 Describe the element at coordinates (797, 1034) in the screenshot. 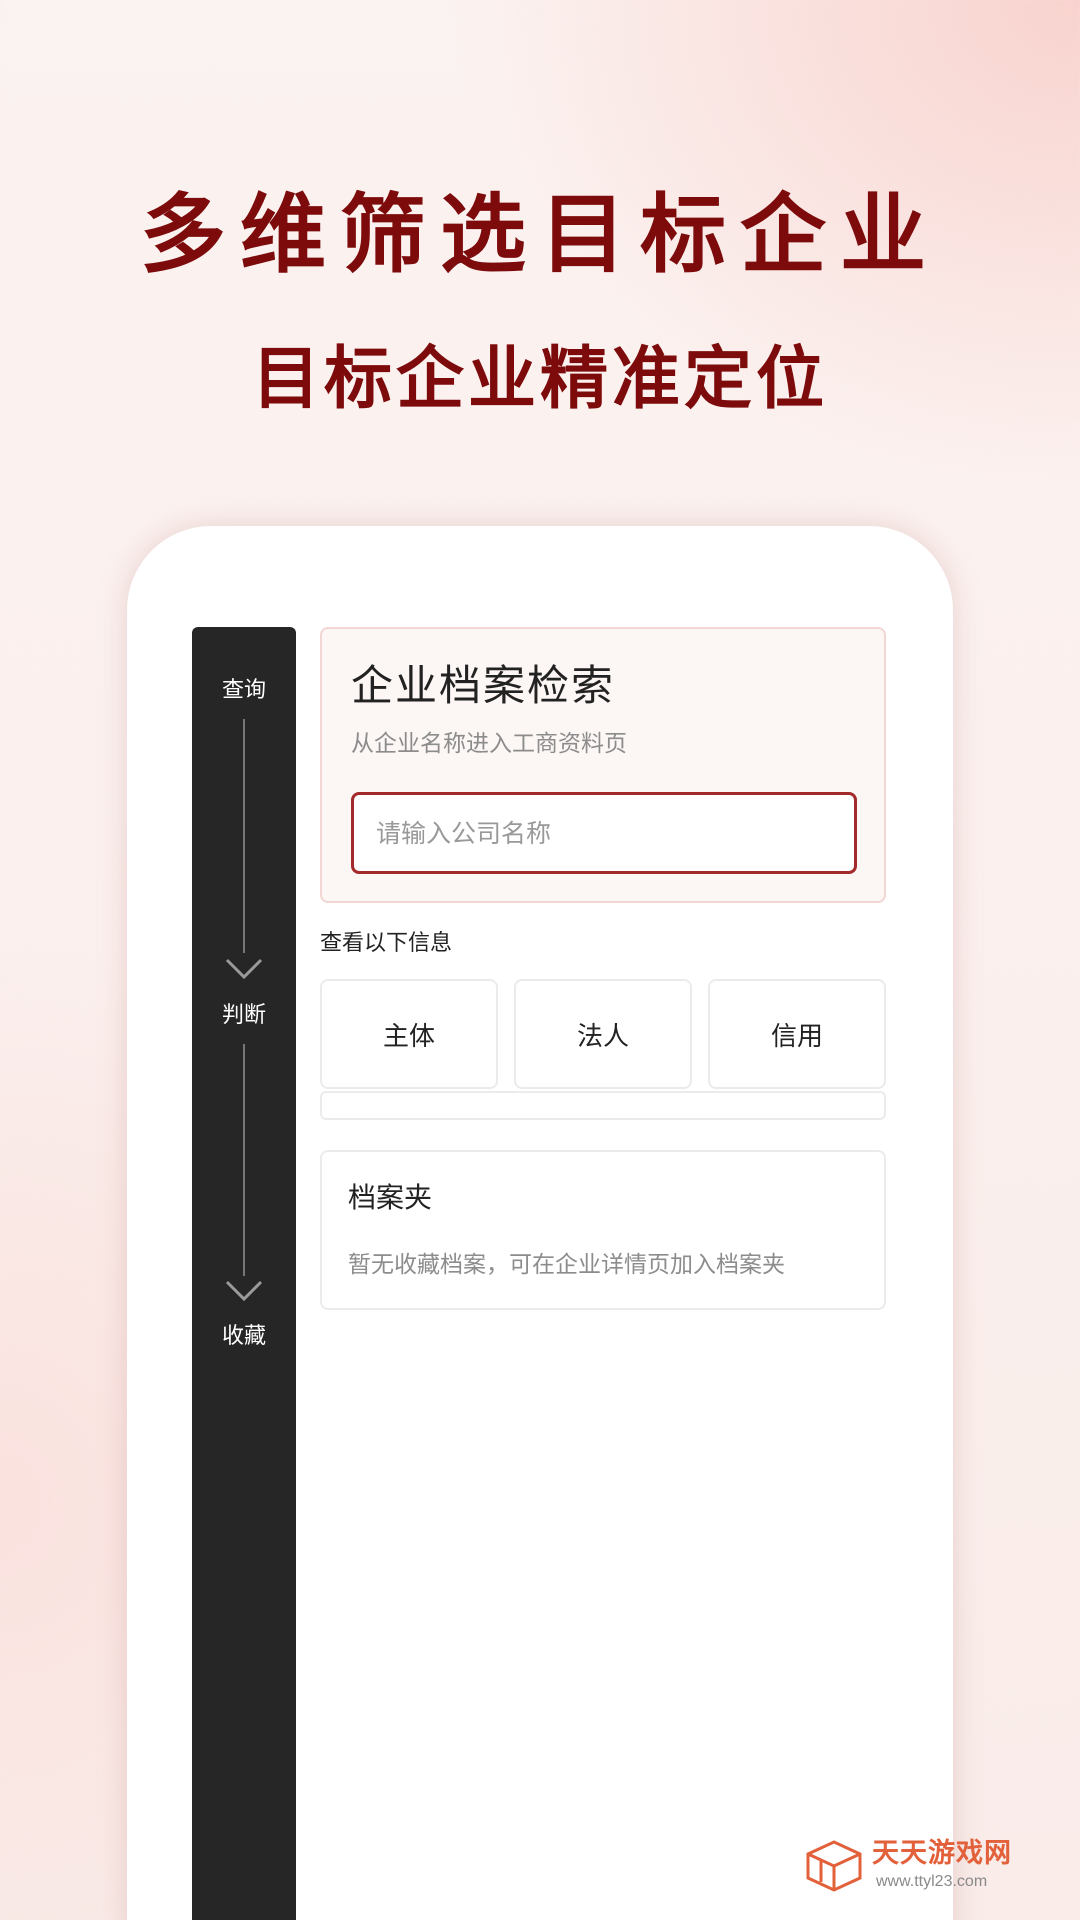

I see `info-button-credit: 信用` at that location.